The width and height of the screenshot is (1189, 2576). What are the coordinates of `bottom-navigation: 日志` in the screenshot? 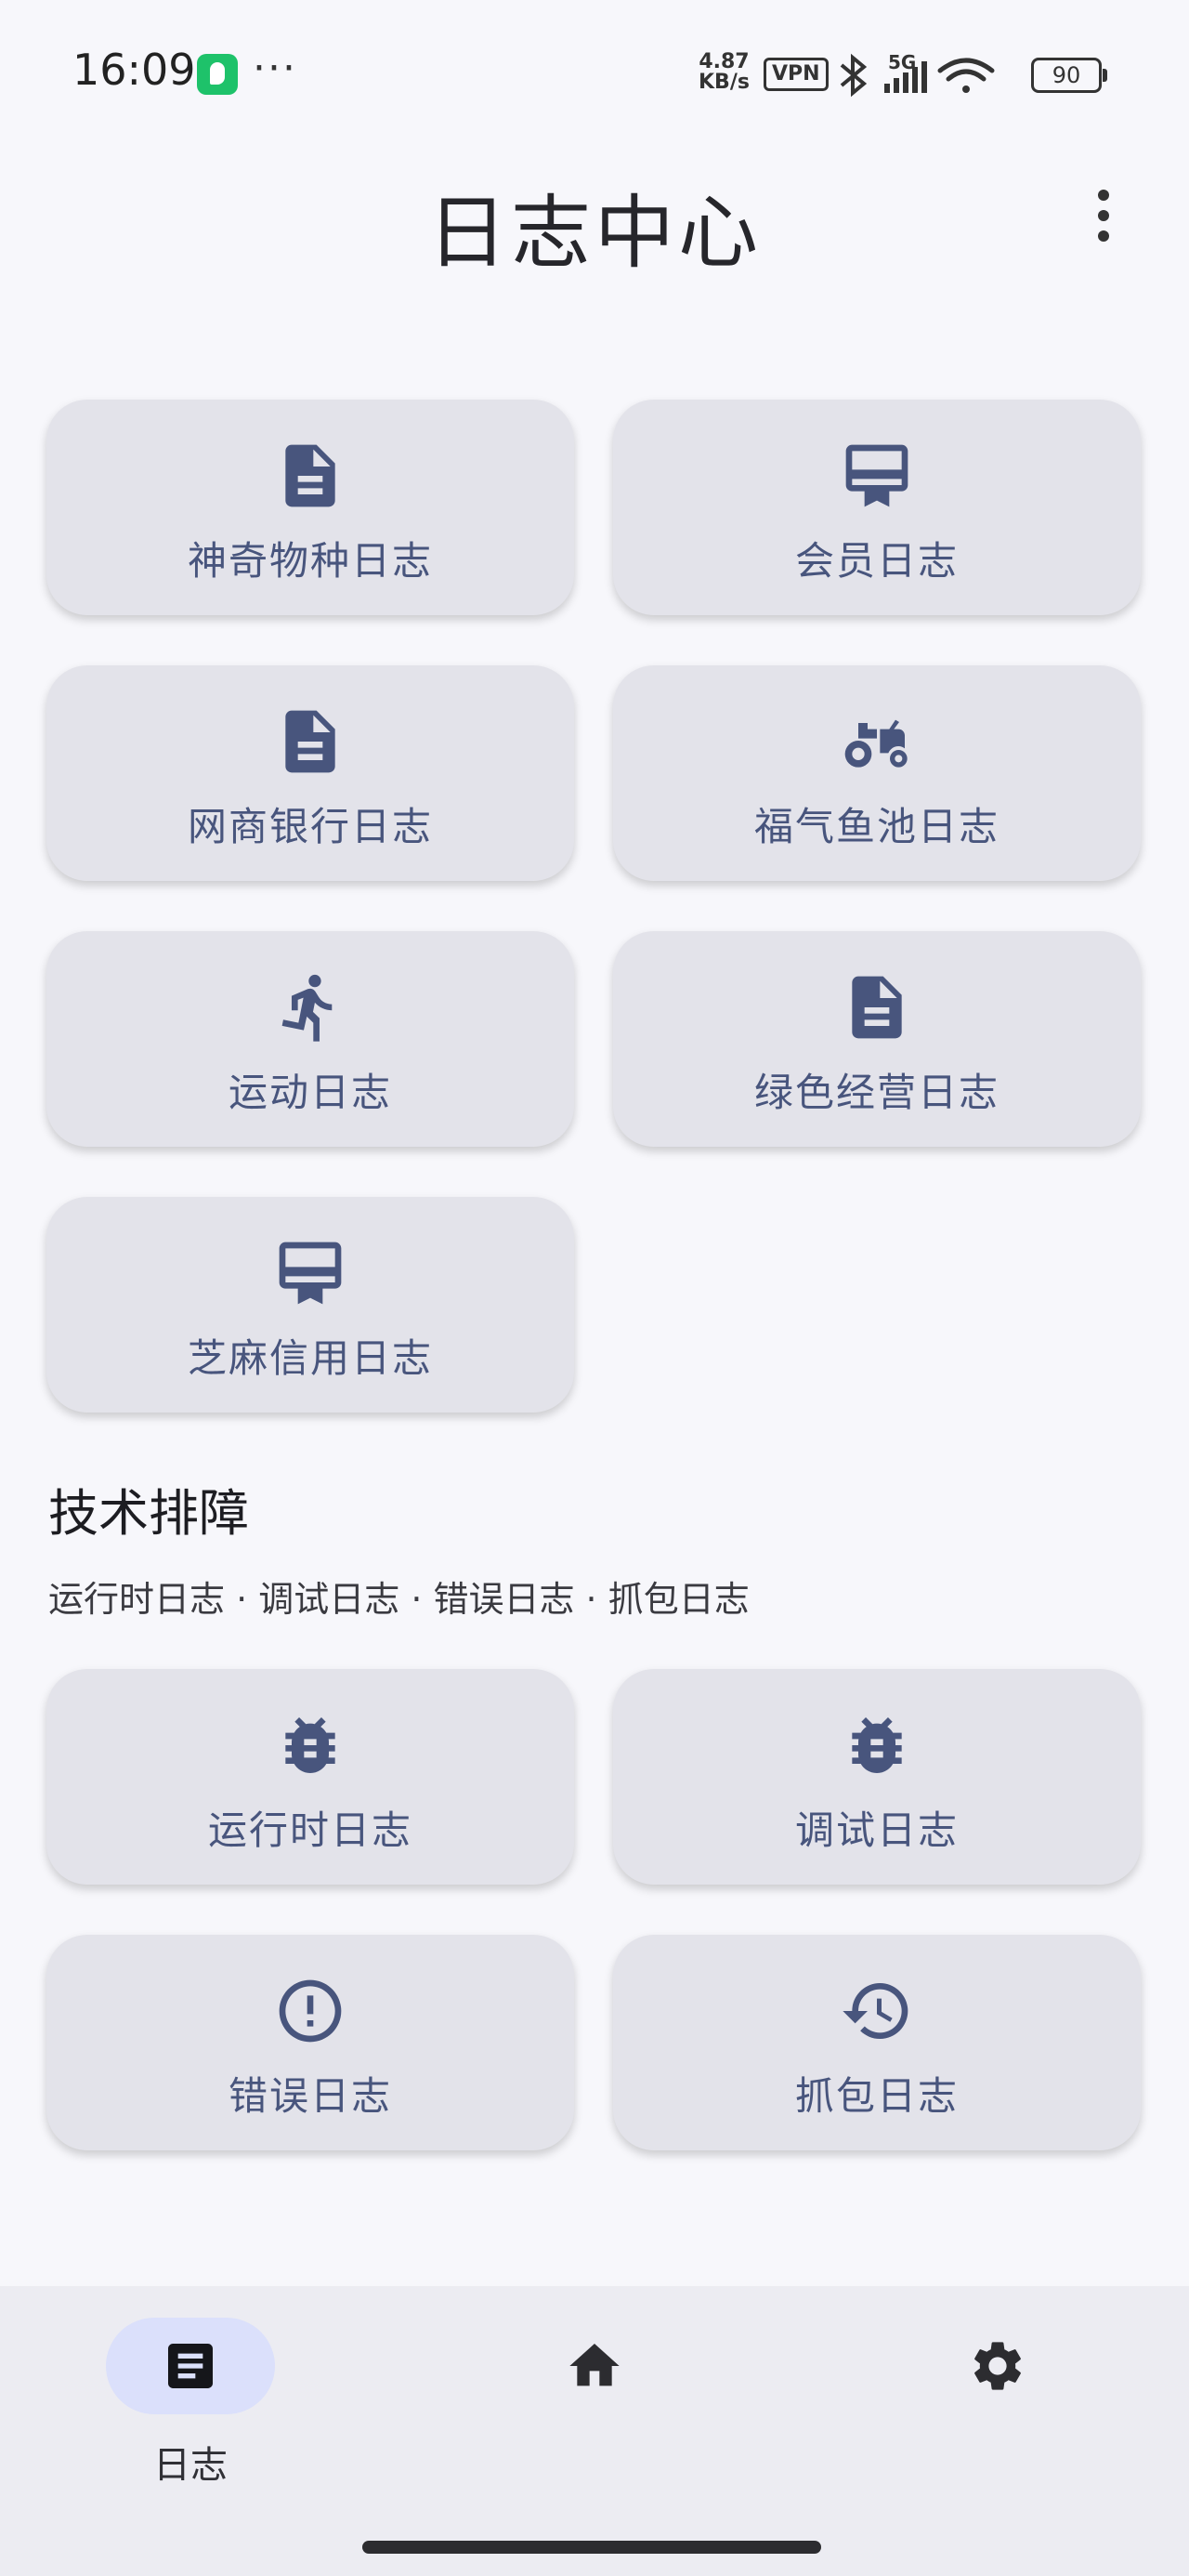 It's located at (594, 2431).